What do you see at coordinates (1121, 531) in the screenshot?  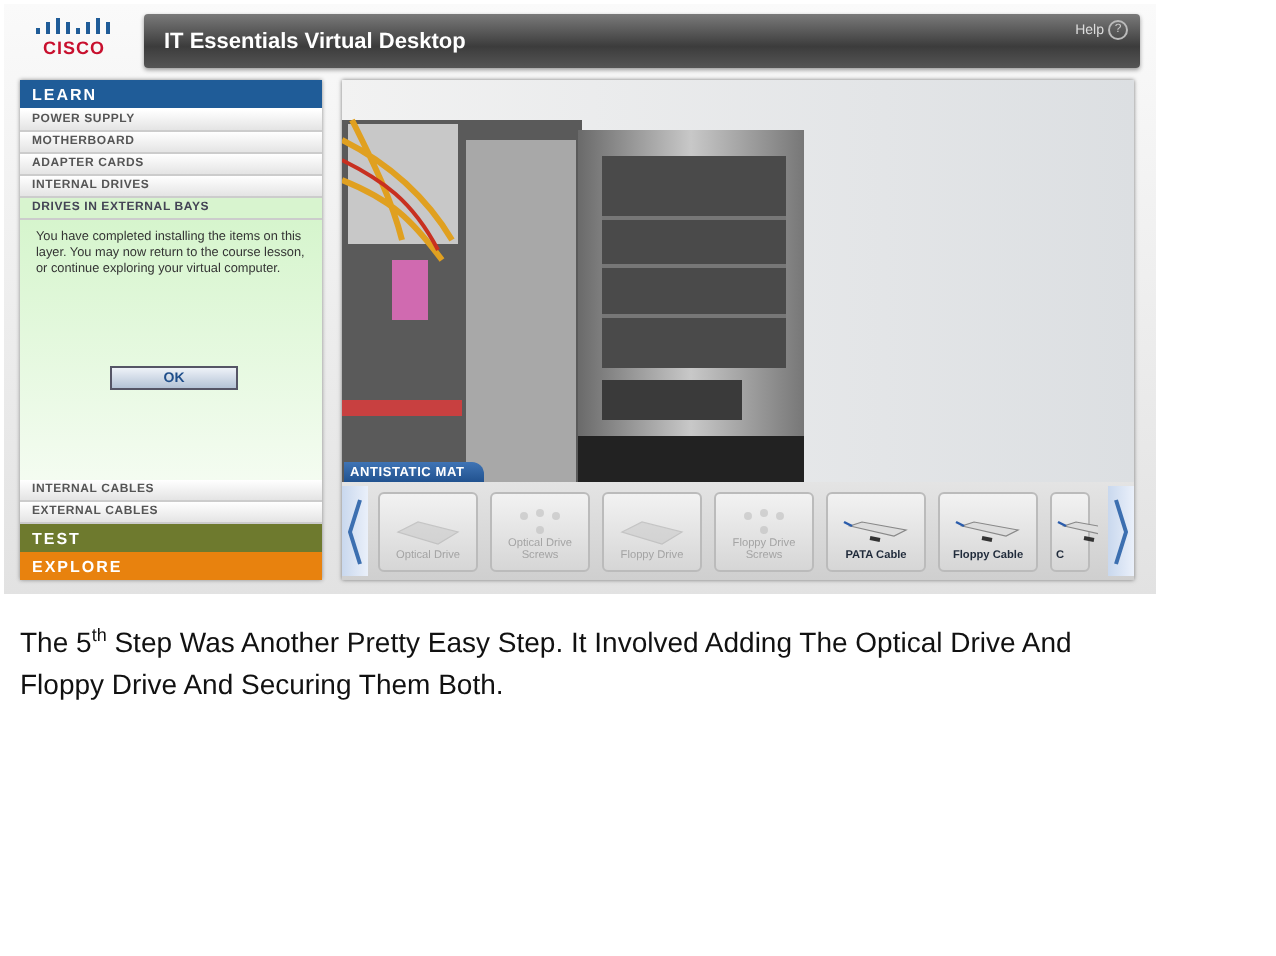 I see `scroll-right-button` at bounding box center [1121, 531].